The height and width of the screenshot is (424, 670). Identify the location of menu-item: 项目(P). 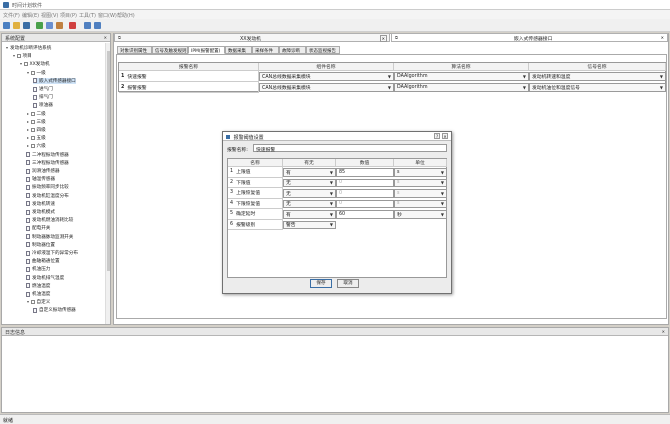
(68, 15).